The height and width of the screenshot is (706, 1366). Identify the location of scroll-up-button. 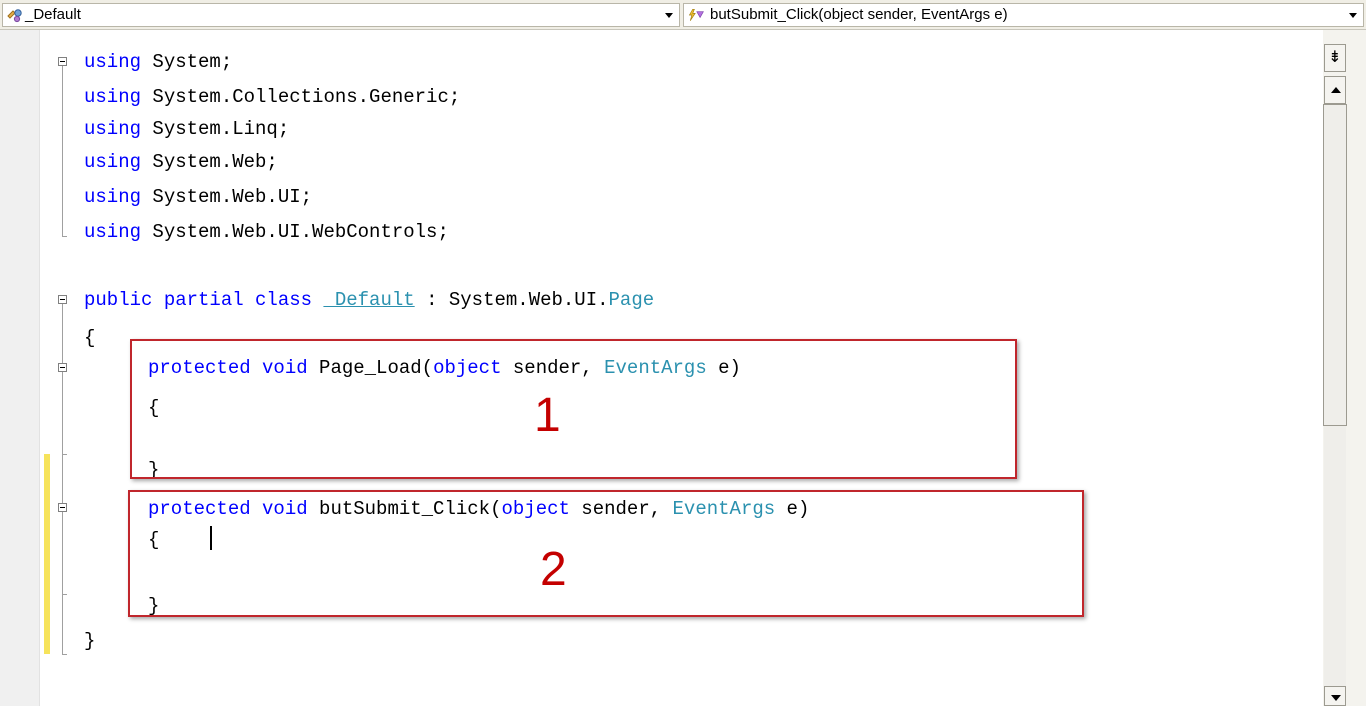
(1335, 90).